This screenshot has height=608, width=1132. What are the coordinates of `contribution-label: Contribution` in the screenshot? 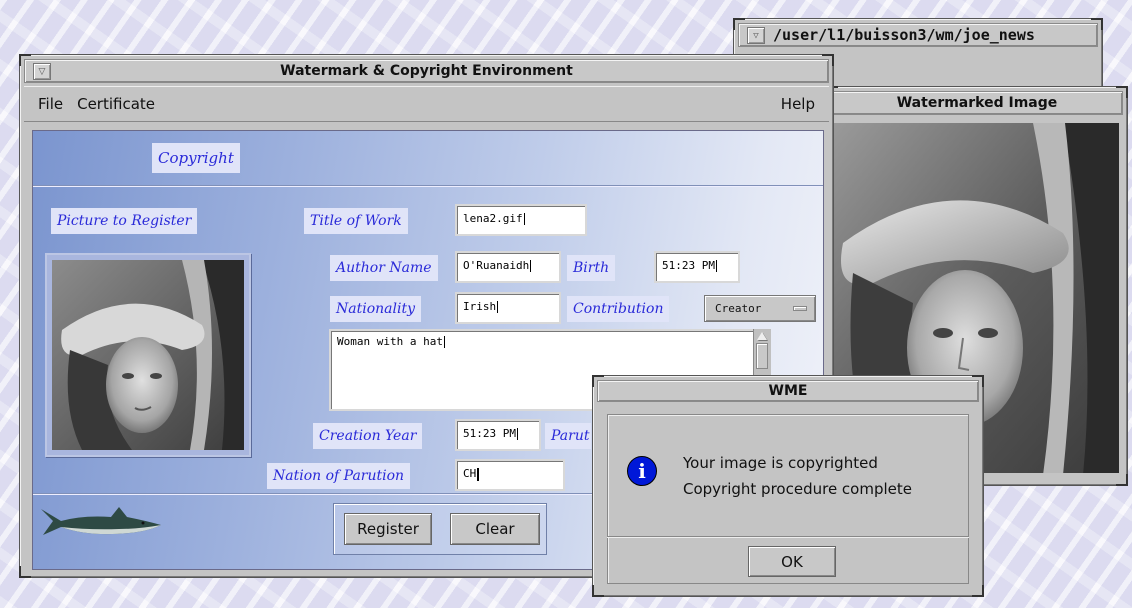 It's located at (618, 309).